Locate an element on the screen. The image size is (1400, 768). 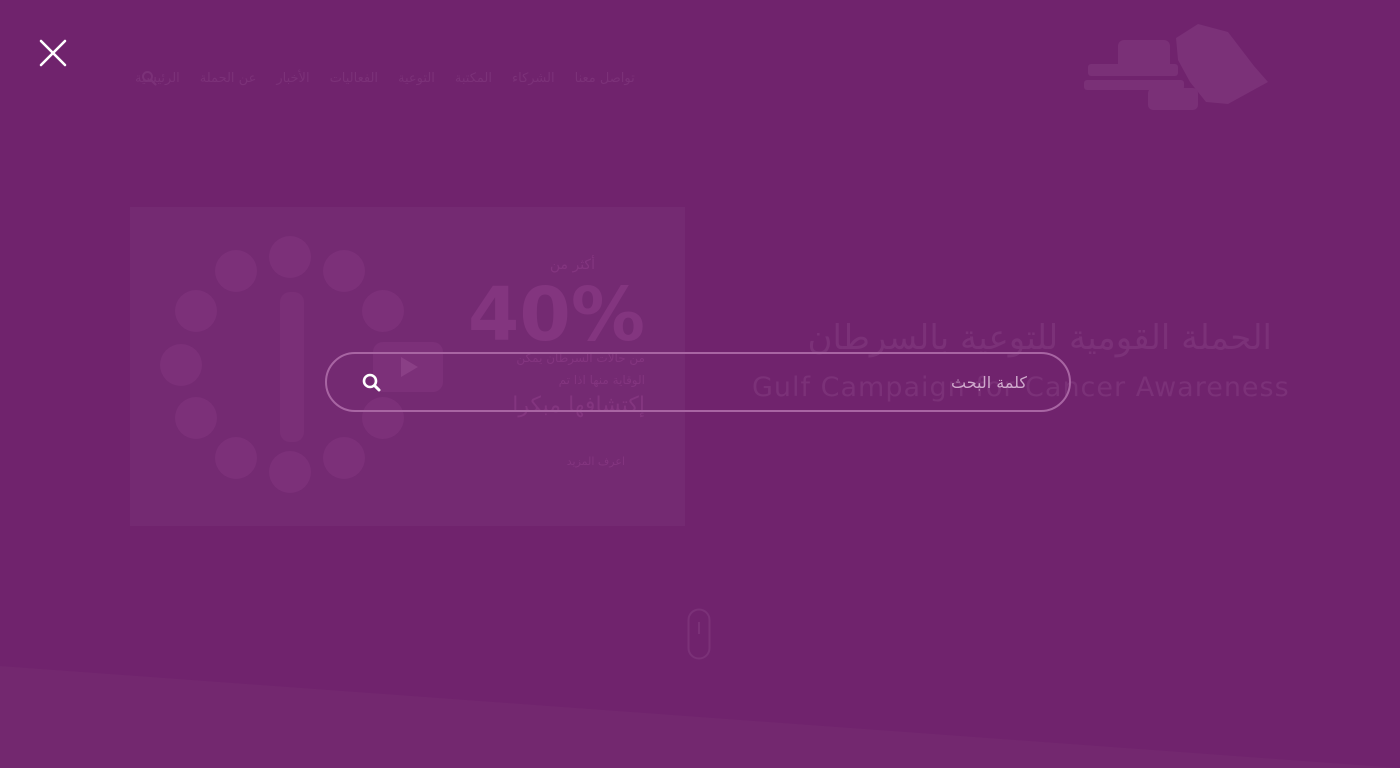
search-icon is located at coordinates (371, 382).